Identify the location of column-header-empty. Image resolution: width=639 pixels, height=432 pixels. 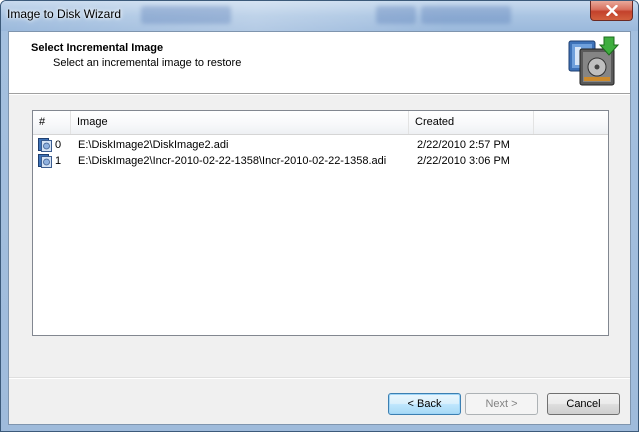
(571, 122).